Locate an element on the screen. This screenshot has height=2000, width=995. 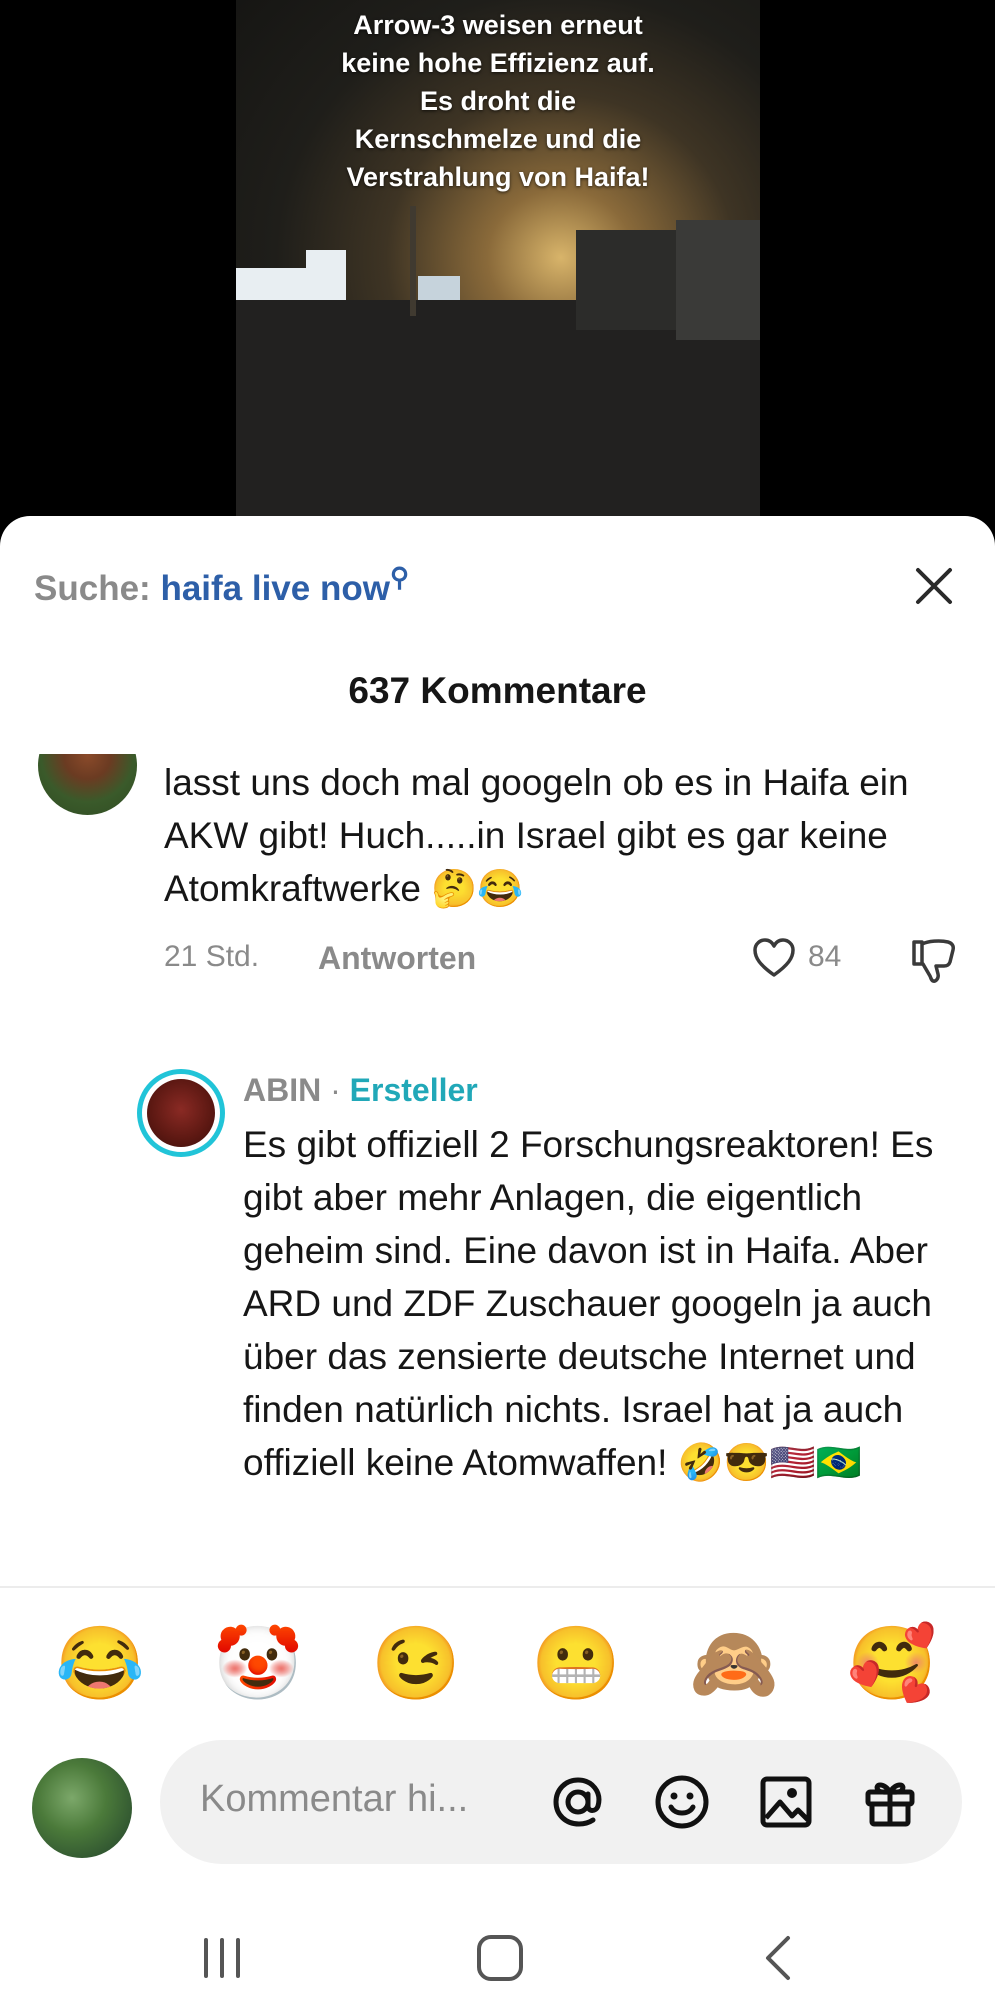
caption-line: Arrow-3 weisen erneut is located at coordinates (498, 25).